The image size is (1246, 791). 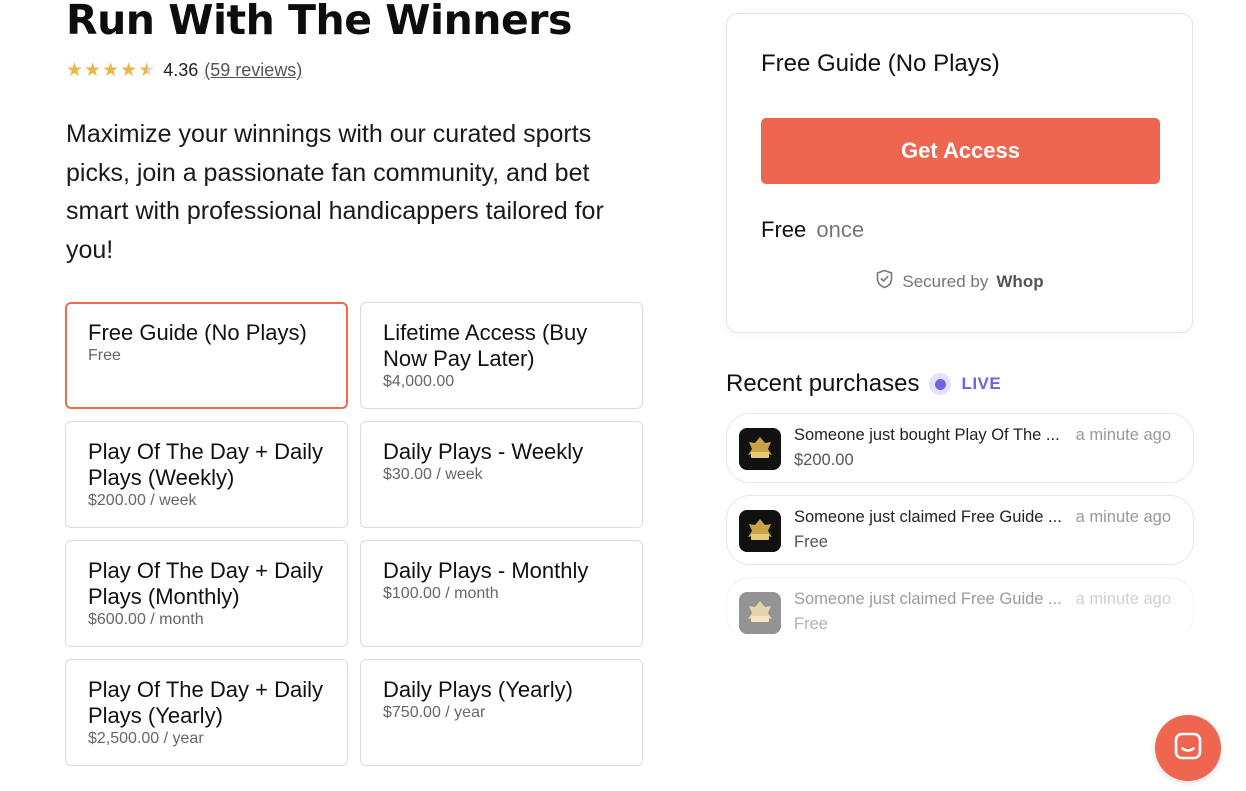 I want to click on purchase-price: $200.00, so click(x=824, y=460).